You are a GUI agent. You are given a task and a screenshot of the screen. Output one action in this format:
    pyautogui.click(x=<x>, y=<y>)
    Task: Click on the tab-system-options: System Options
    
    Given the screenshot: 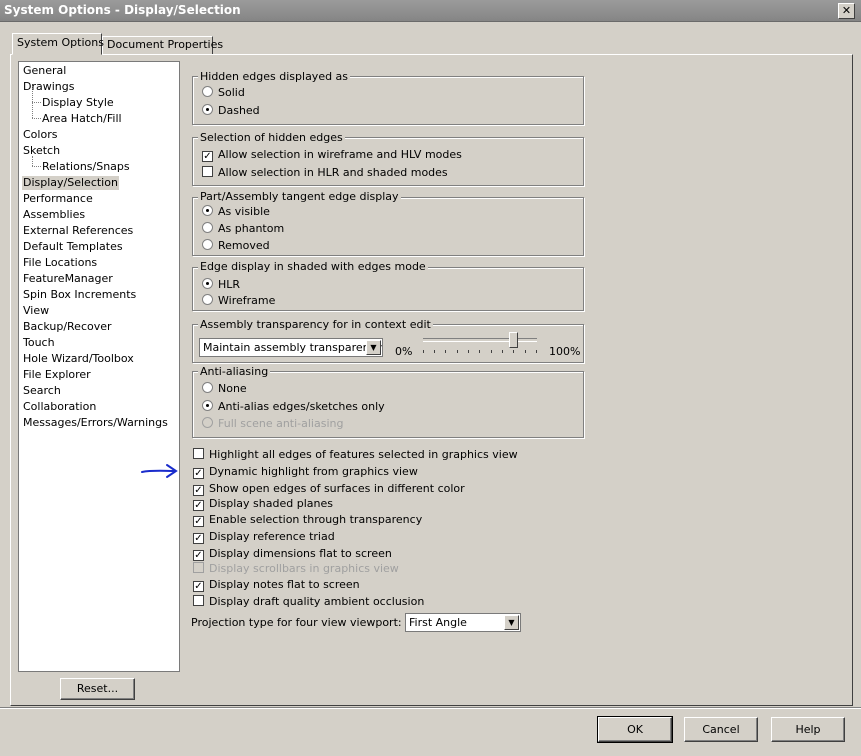 What is the action you would take?
    pyautogui.click(x=58, y=44)
    